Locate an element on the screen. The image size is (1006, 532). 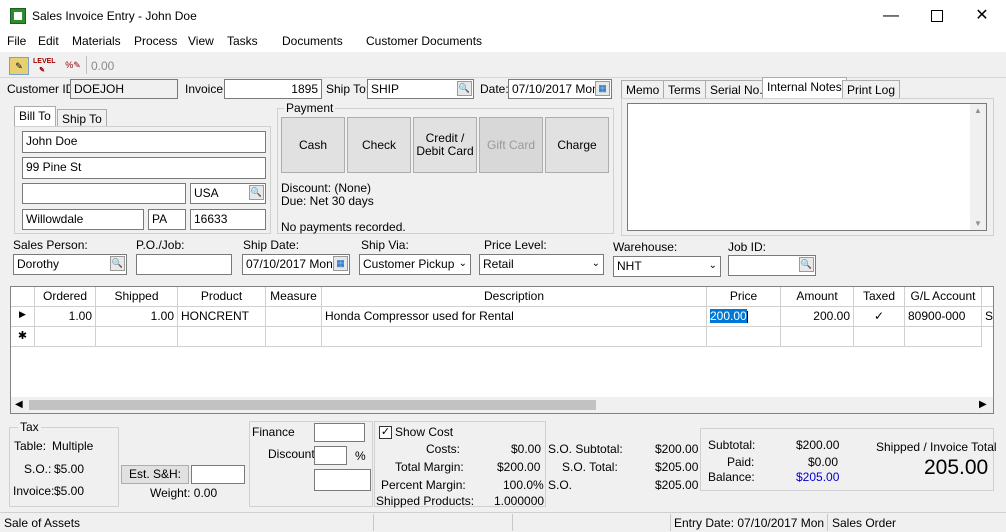
cell-shipped: 1.00 is located at coordinates (137, 317).